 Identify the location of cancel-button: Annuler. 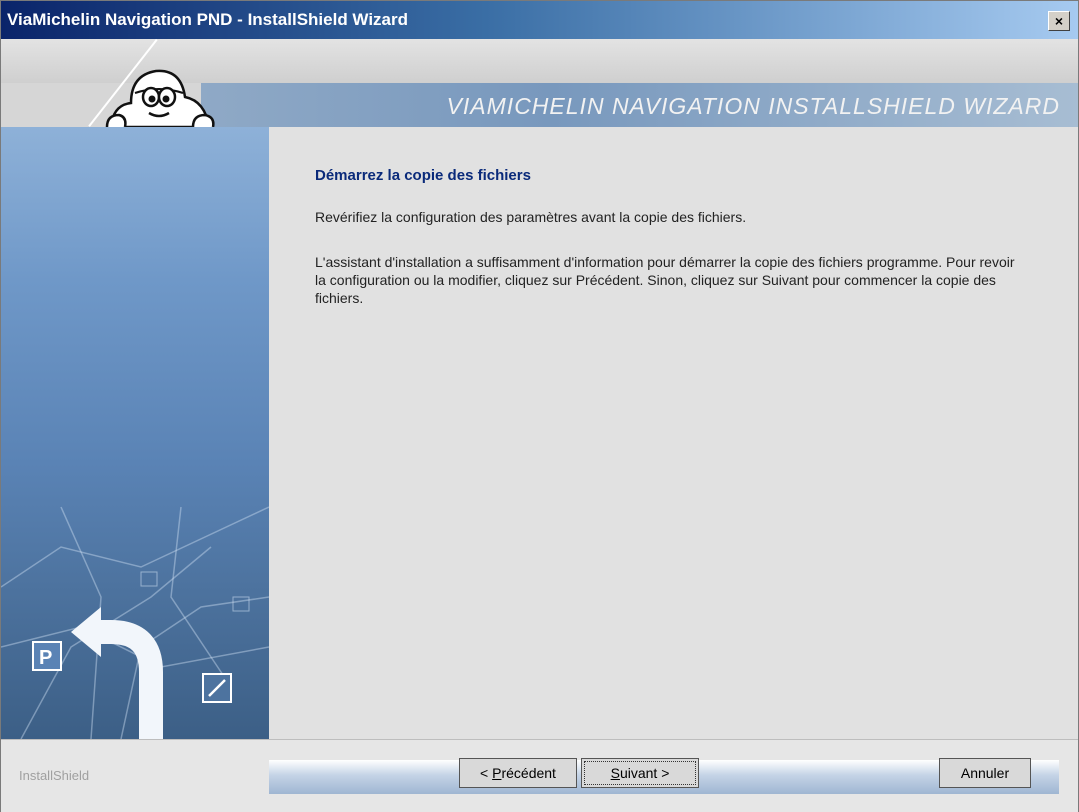
(985, 773).